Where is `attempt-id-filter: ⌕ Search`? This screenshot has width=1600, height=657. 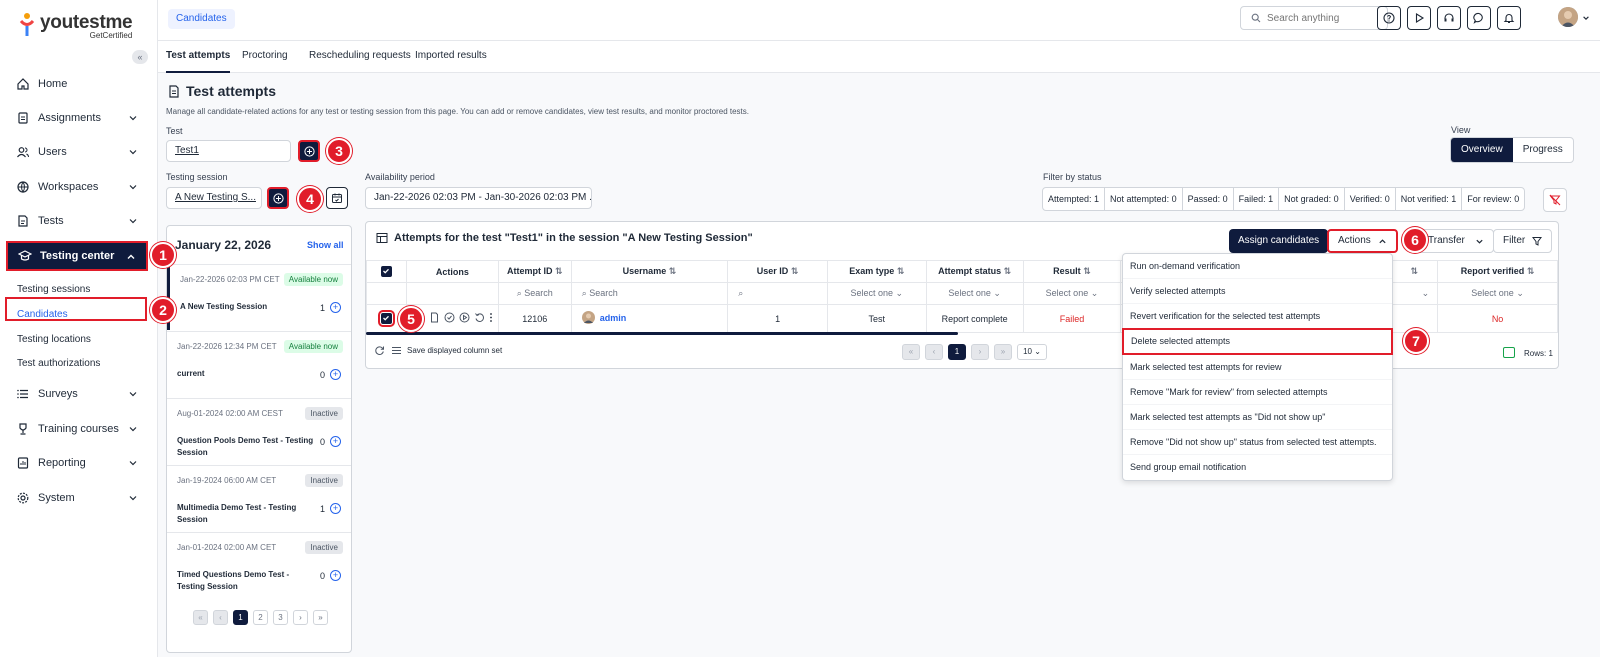
attempt-id-filter: ⌕ Search is located at coordinates (534, 293).